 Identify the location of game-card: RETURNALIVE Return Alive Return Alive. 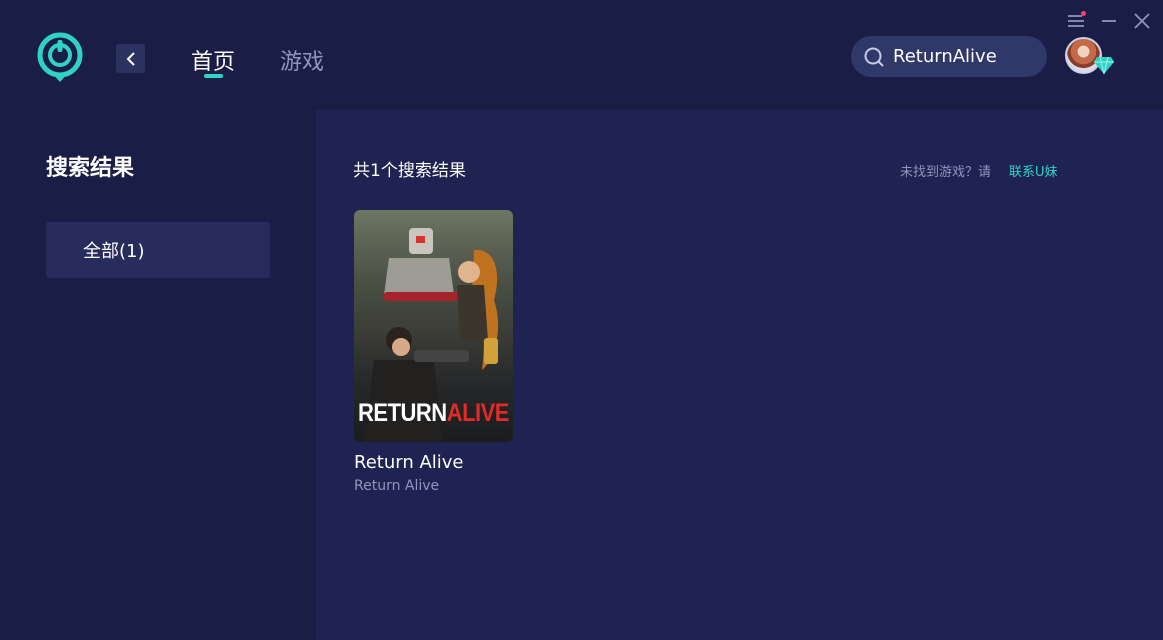
(434, 355).